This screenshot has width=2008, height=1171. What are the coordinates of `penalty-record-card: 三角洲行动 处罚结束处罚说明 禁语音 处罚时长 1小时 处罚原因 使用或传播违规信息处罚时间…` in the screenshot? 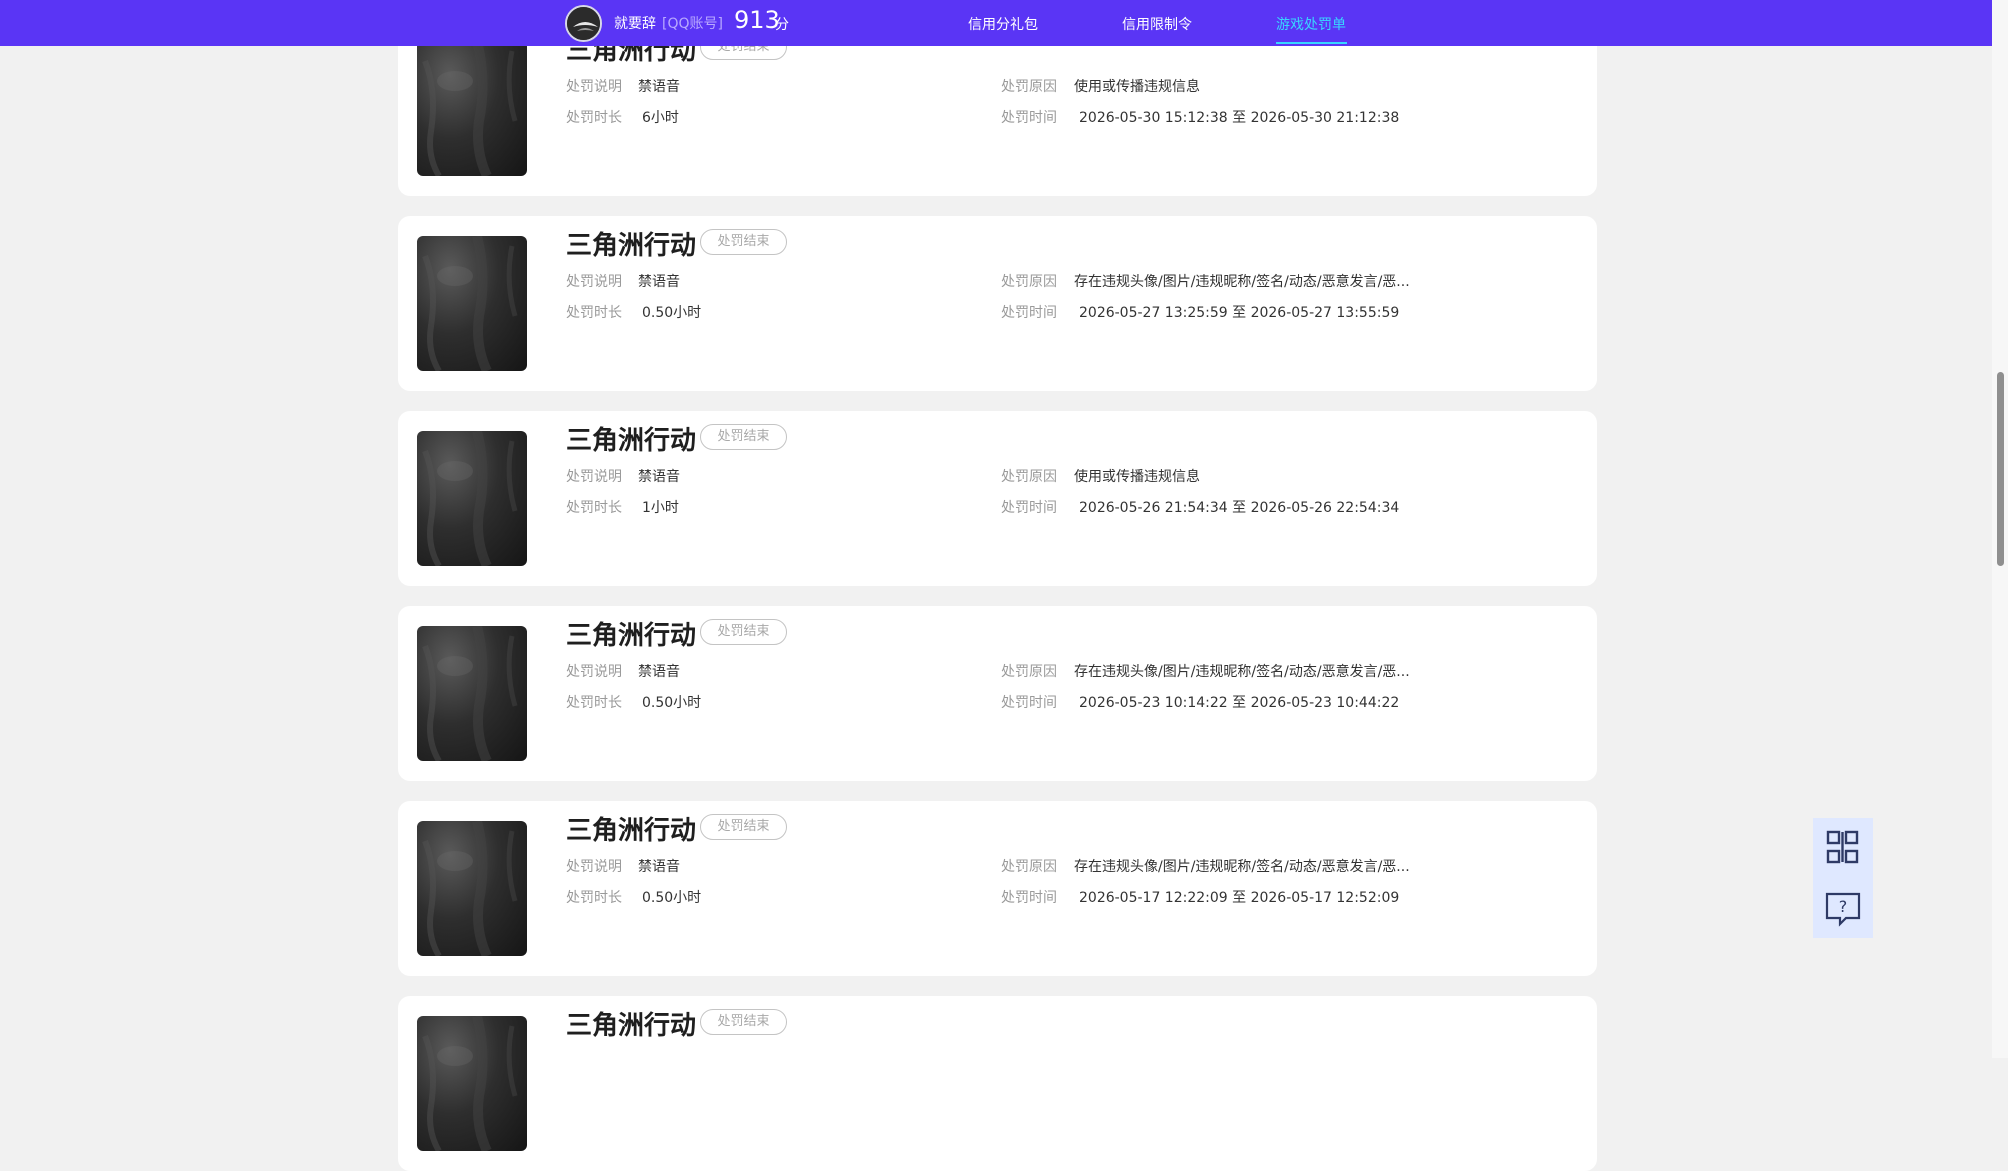 It's located at (997, 498).